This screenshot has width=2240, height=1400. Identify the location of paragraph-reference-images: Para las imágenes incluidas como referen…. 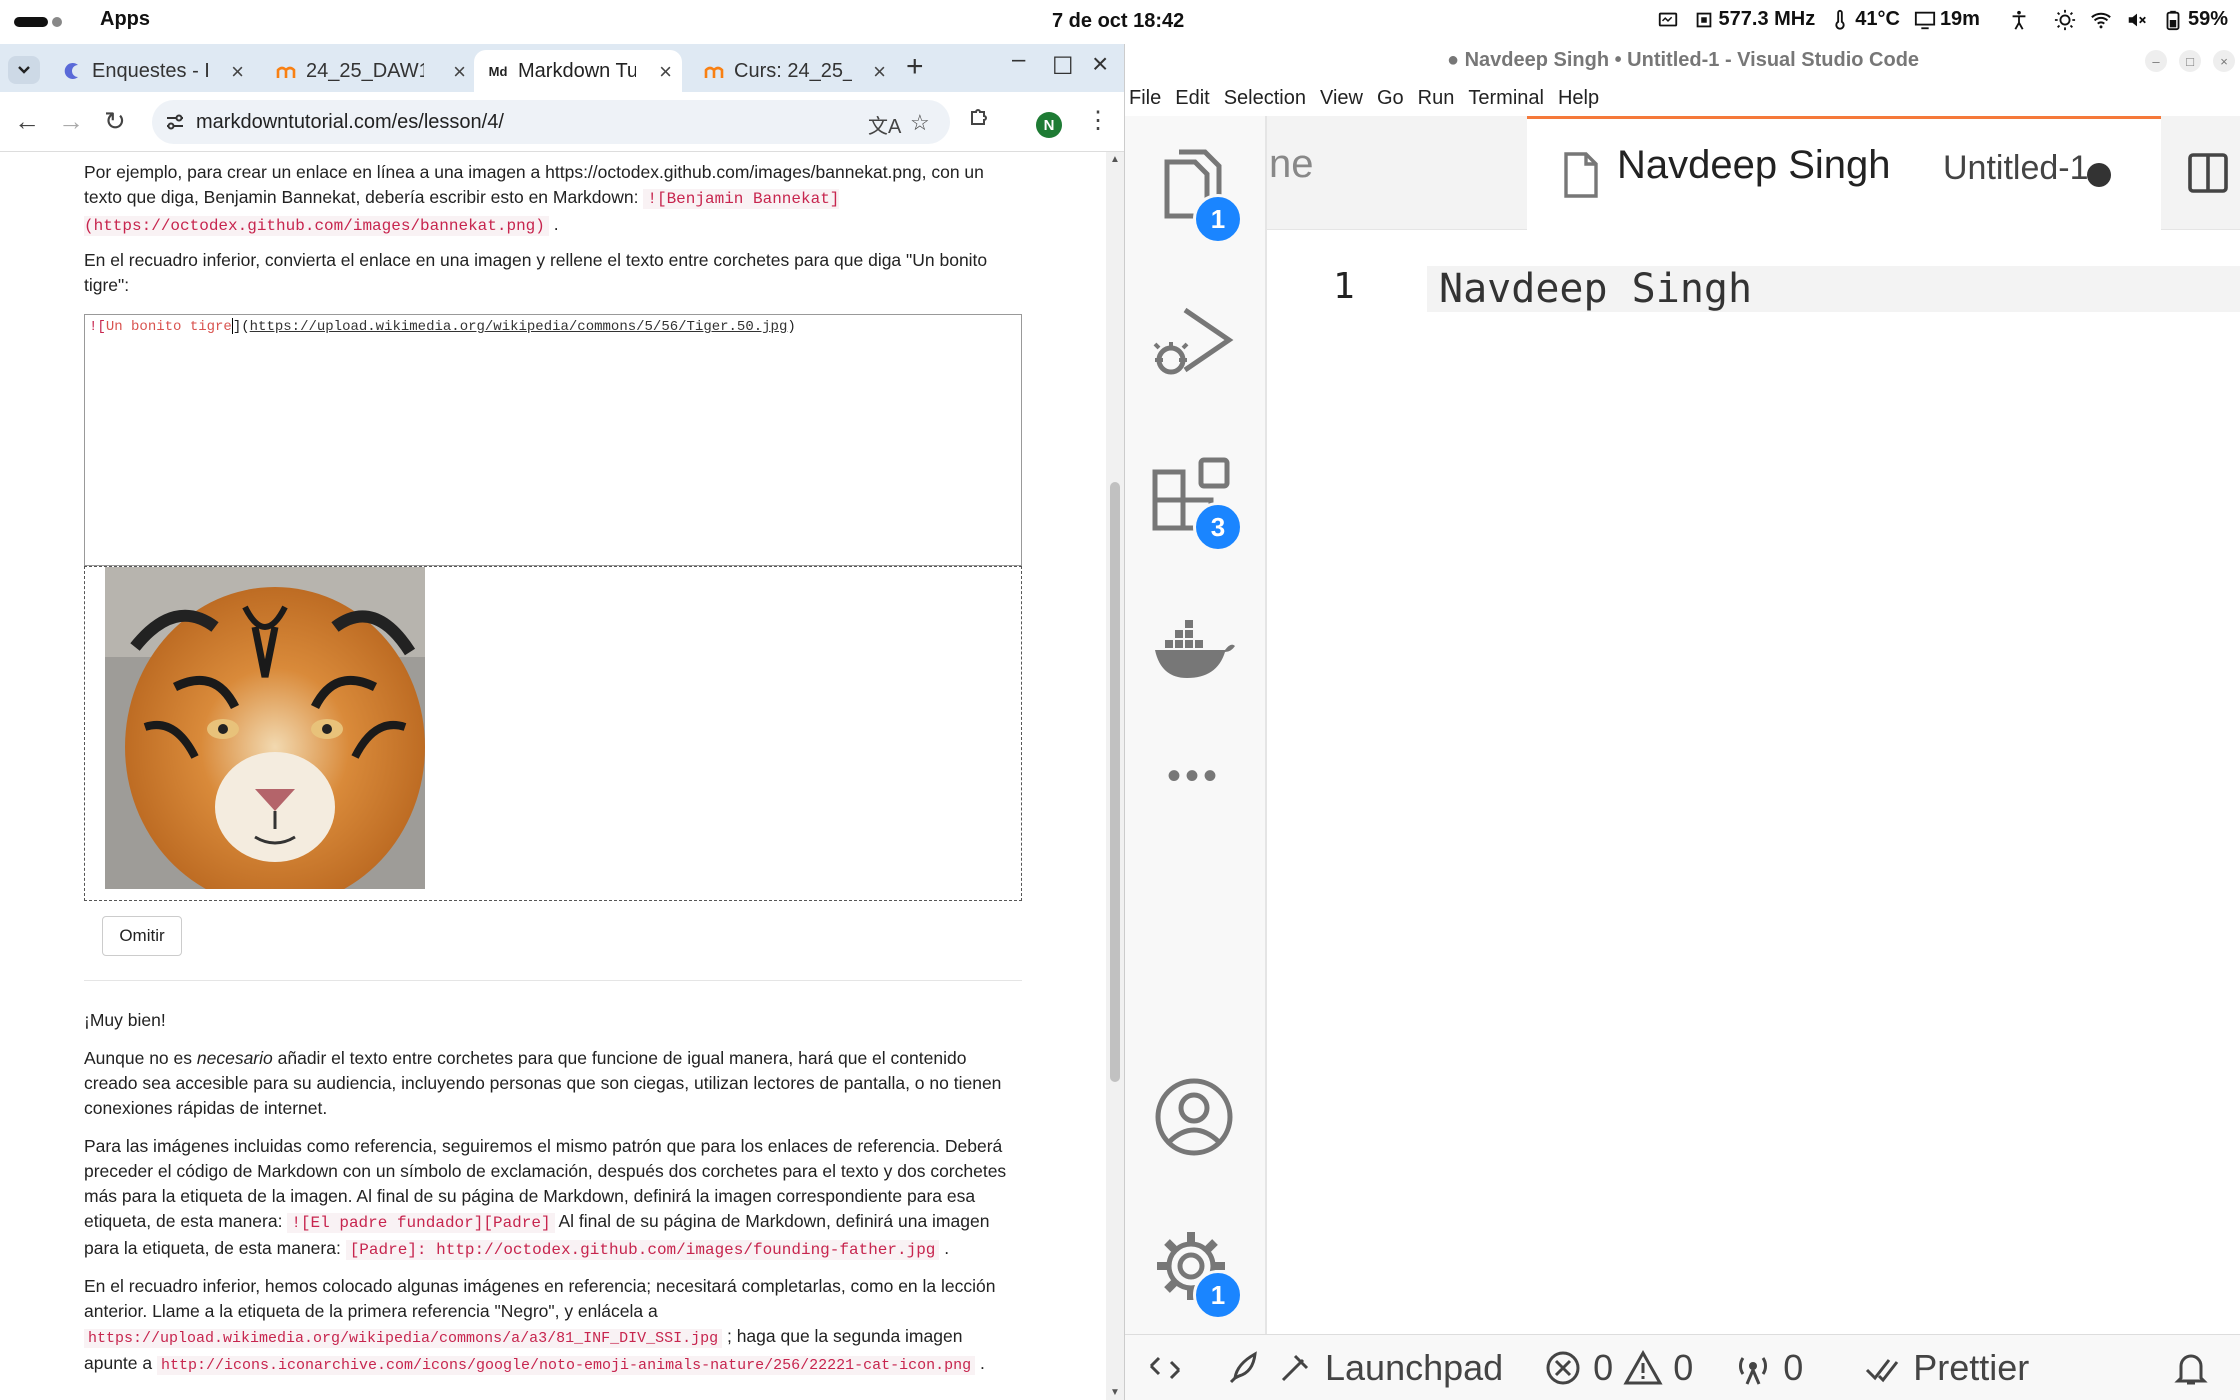
(549, 1198).